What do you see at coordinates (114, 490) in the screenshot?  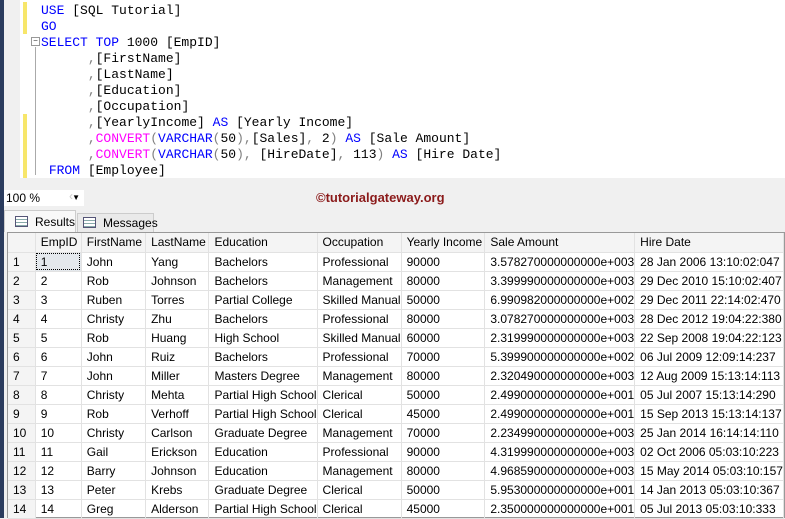 I see `table-cell: Peter` at bounding box center [114, 490].